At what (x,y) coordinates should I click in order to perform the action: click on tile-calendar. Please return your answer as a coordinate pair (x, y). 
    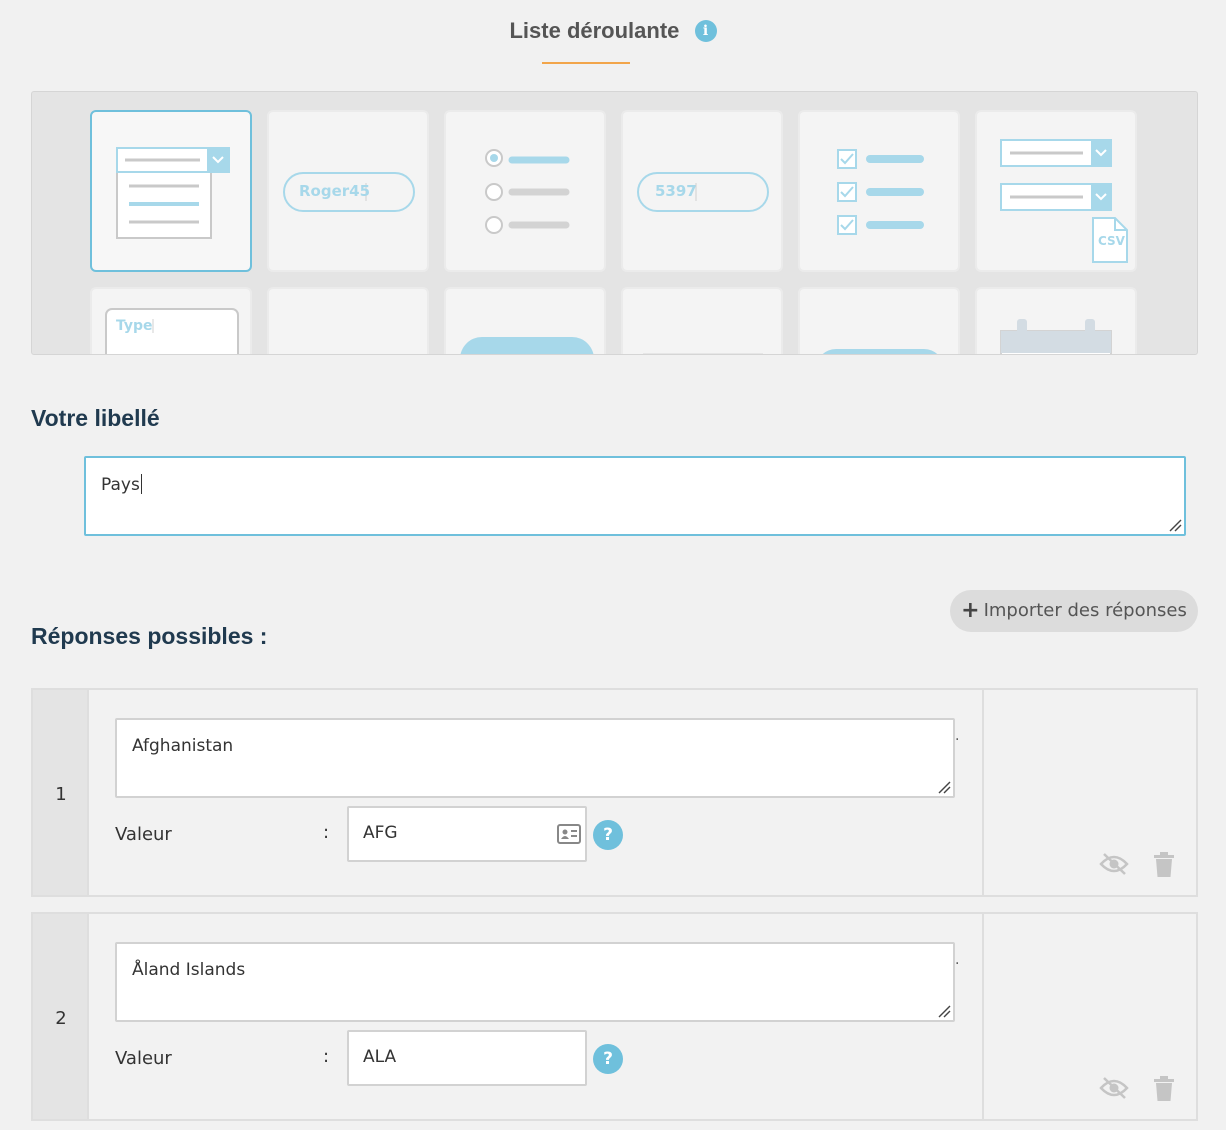
    Looking at the image, I should click on (1056, 320).